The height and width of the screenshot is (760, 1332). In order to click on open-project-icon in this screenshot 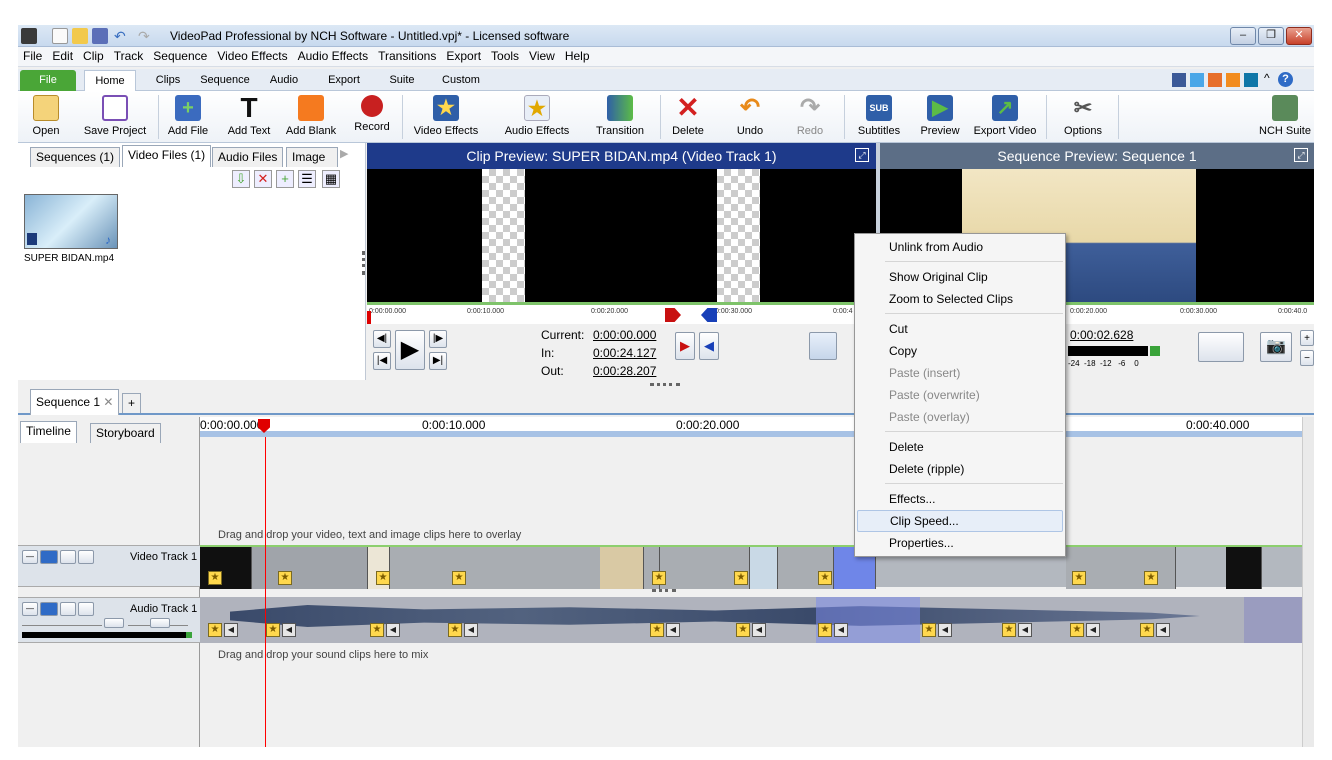, I will do `click(80, 36)`.